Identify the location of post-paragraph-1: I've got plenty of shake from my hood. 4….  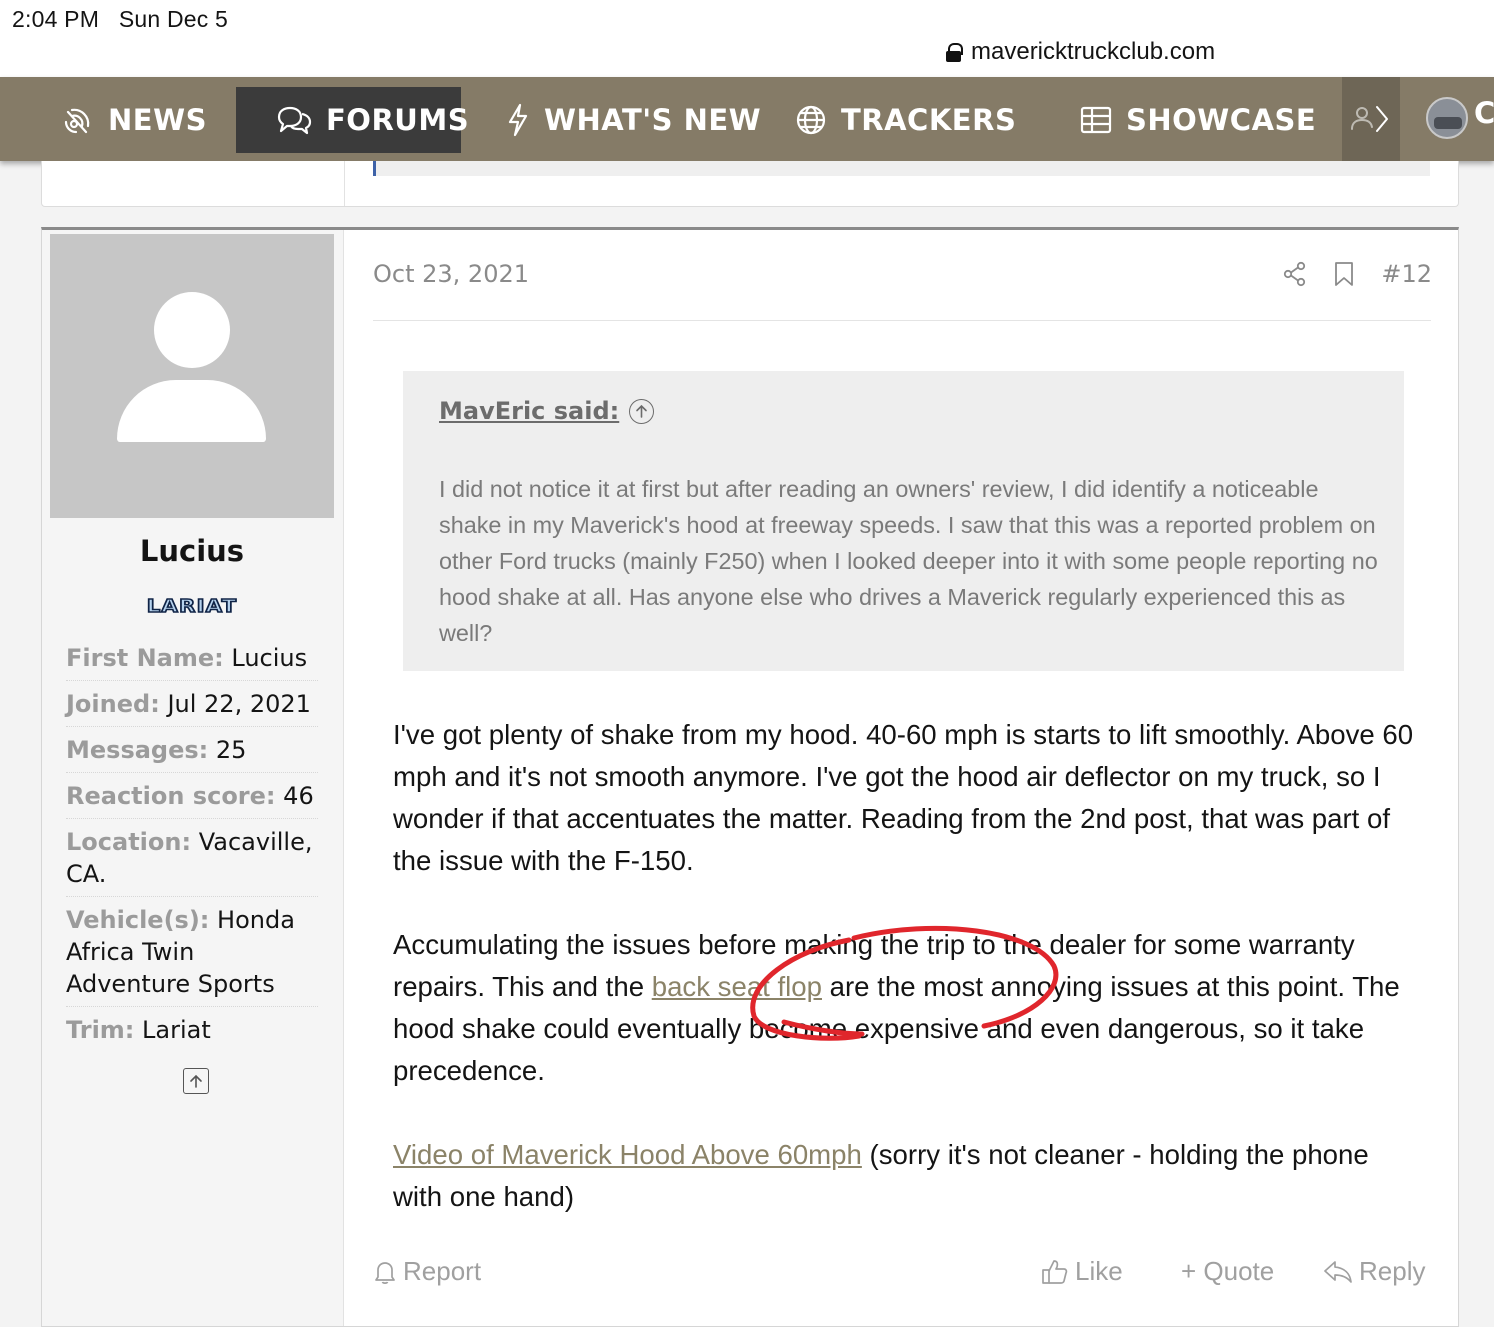
(903, 797).